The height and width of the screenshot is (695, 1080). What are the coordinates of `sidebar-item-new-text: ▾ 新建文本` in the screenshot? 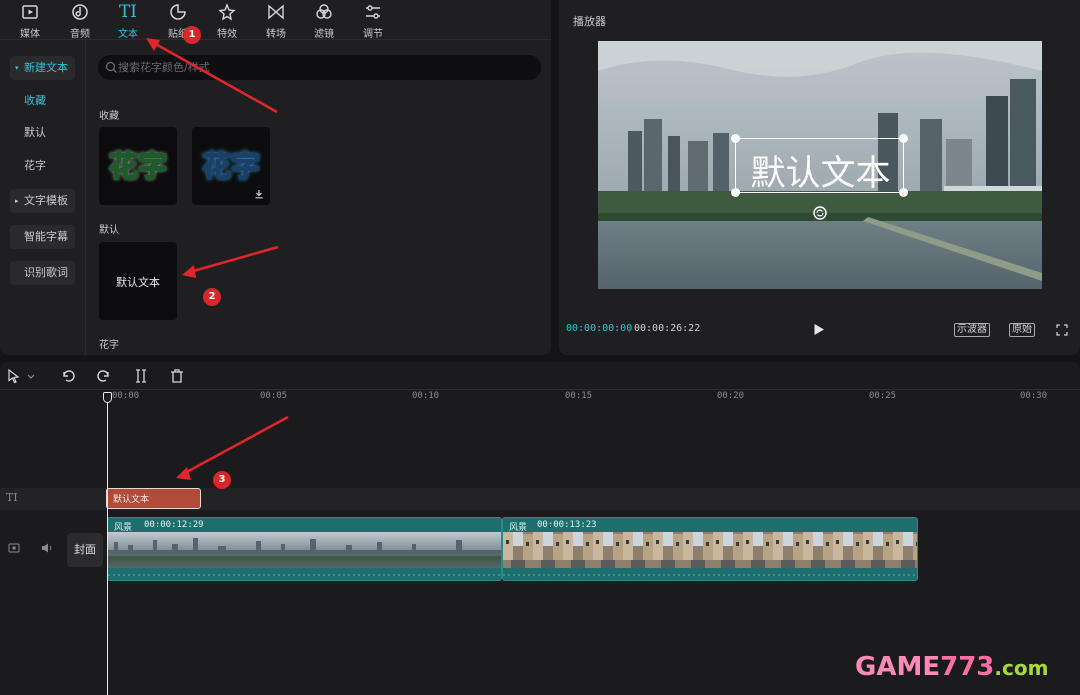 It's located at (42, 68).